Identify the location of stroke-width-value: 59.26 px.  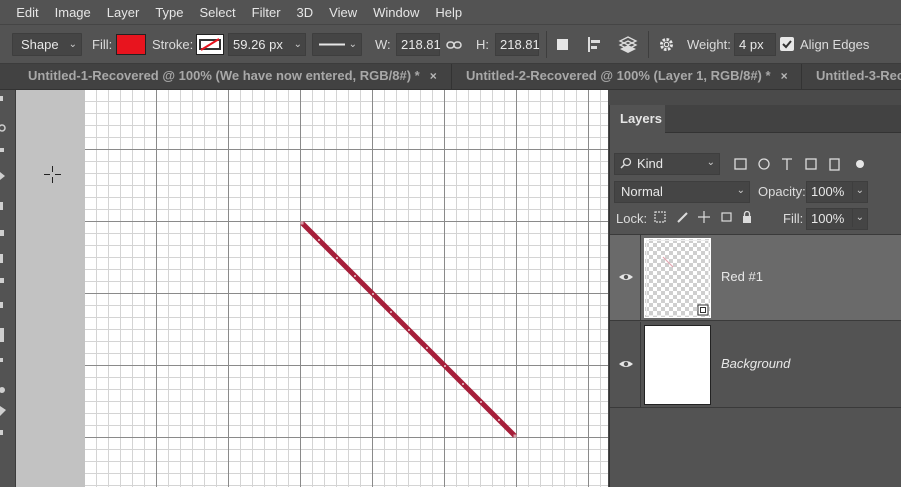
(258, 44).